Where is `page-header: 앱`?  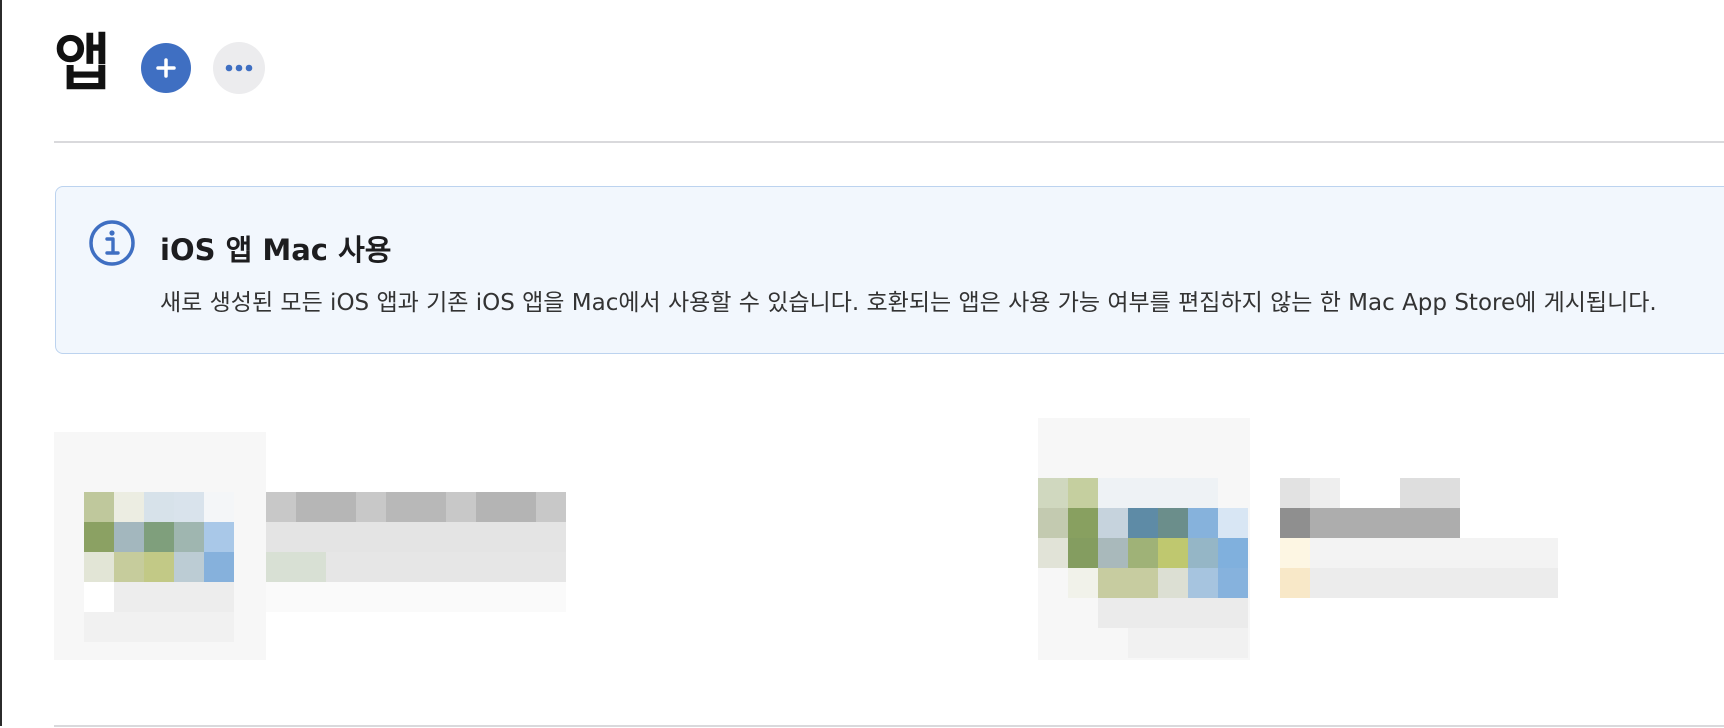
page-header: 앱 is located at coordinates (160, 62).